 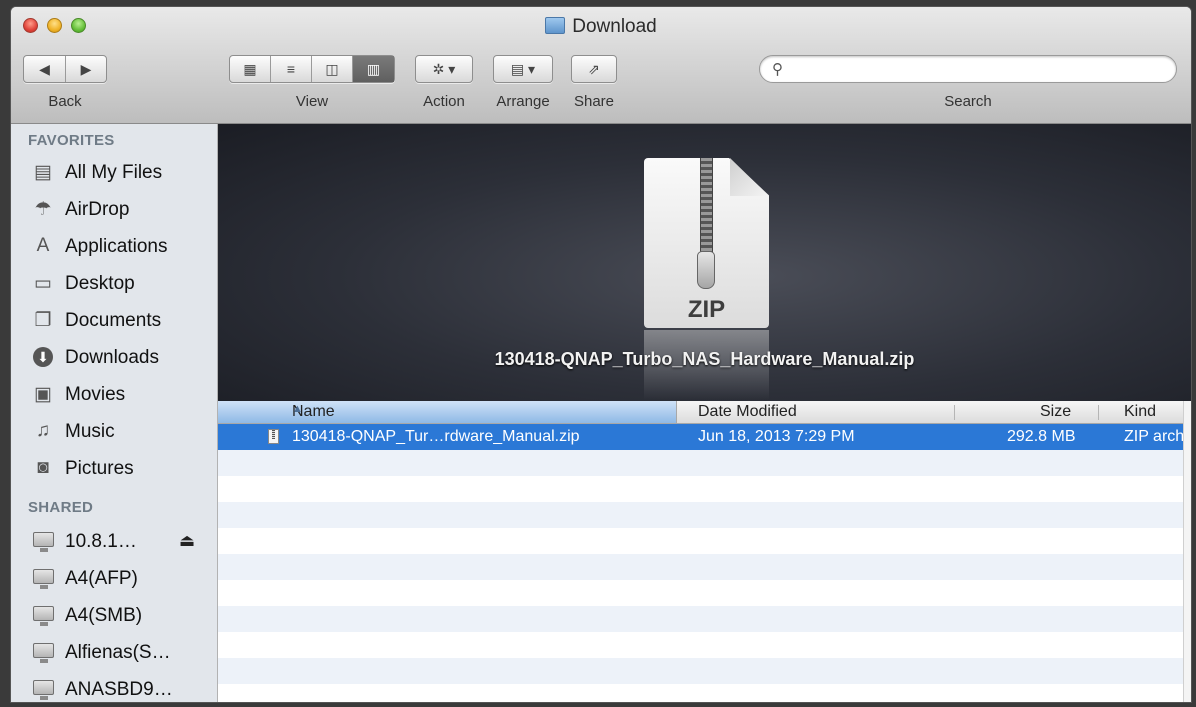 What do you see at coordinates (706, 270) in the screenshot?
I see `zipper-pull-icon` at bounding box center [706, 270].